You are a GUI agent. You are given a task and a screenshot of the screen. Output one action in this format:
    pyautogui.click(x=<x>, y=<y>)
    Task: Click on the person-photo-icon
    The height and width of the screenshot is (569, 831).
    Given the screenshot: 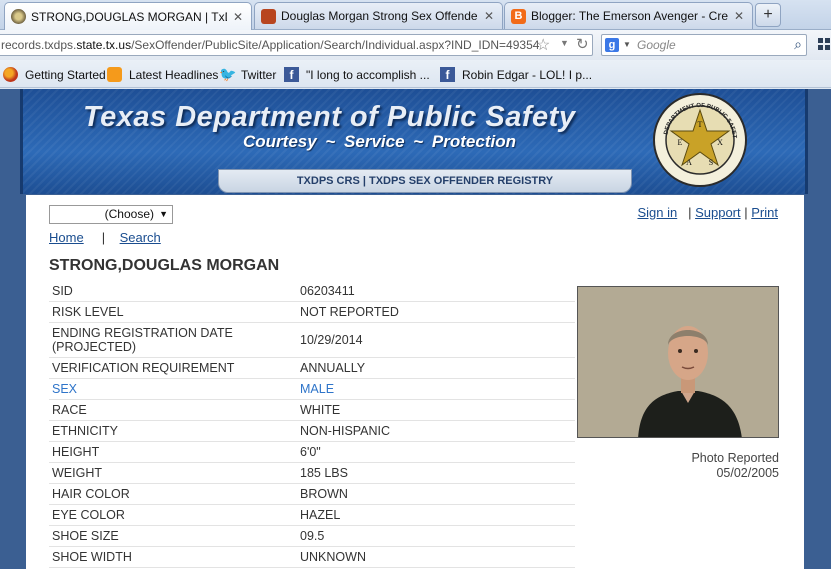 What is the action you would take?
    pyautogui.click(x=678, y=362)
    